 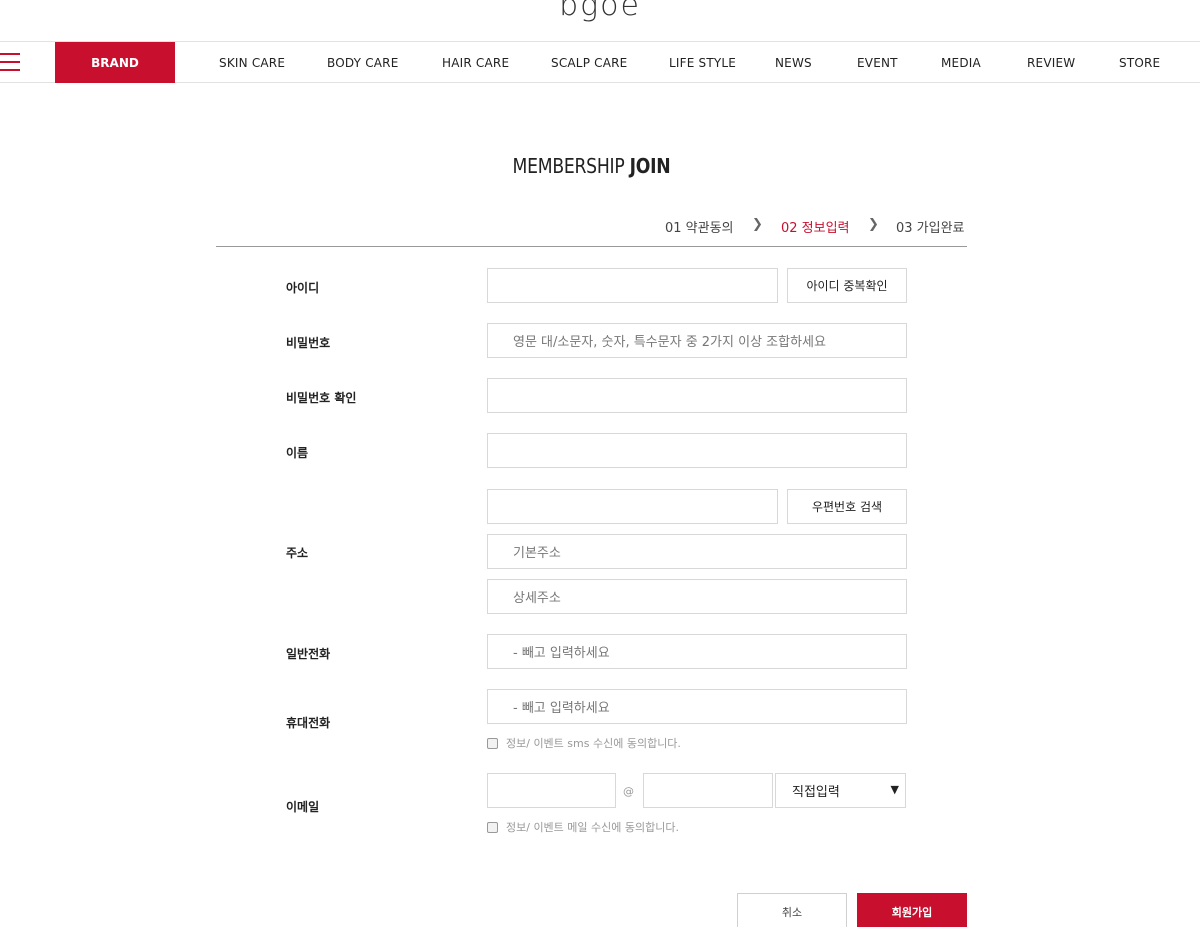 What do you see at coordinates (697, 551) in the screenshot?
I see `address-basic-input: 기본주소` at bounding box center [697, 551].